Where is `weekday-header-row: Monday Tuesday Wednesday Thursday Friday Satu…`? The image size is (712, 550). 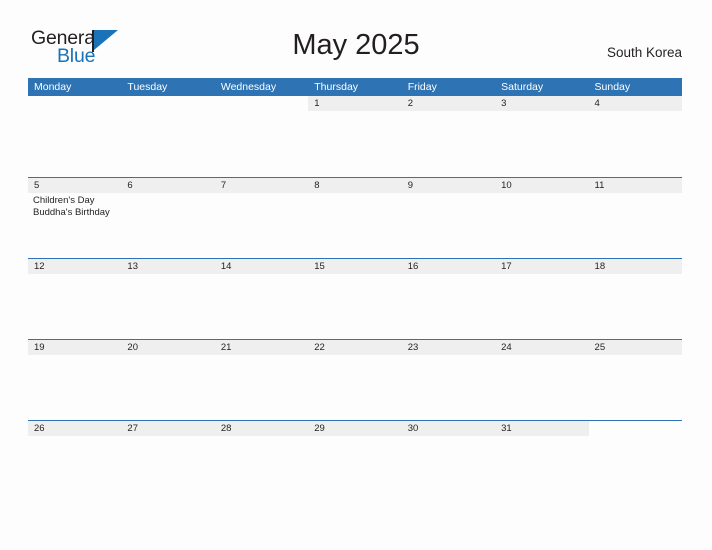 weekday-header-row: Monday Tuesday Wednesday Thursday Friday Satu… is located at coordinates (355, 87).